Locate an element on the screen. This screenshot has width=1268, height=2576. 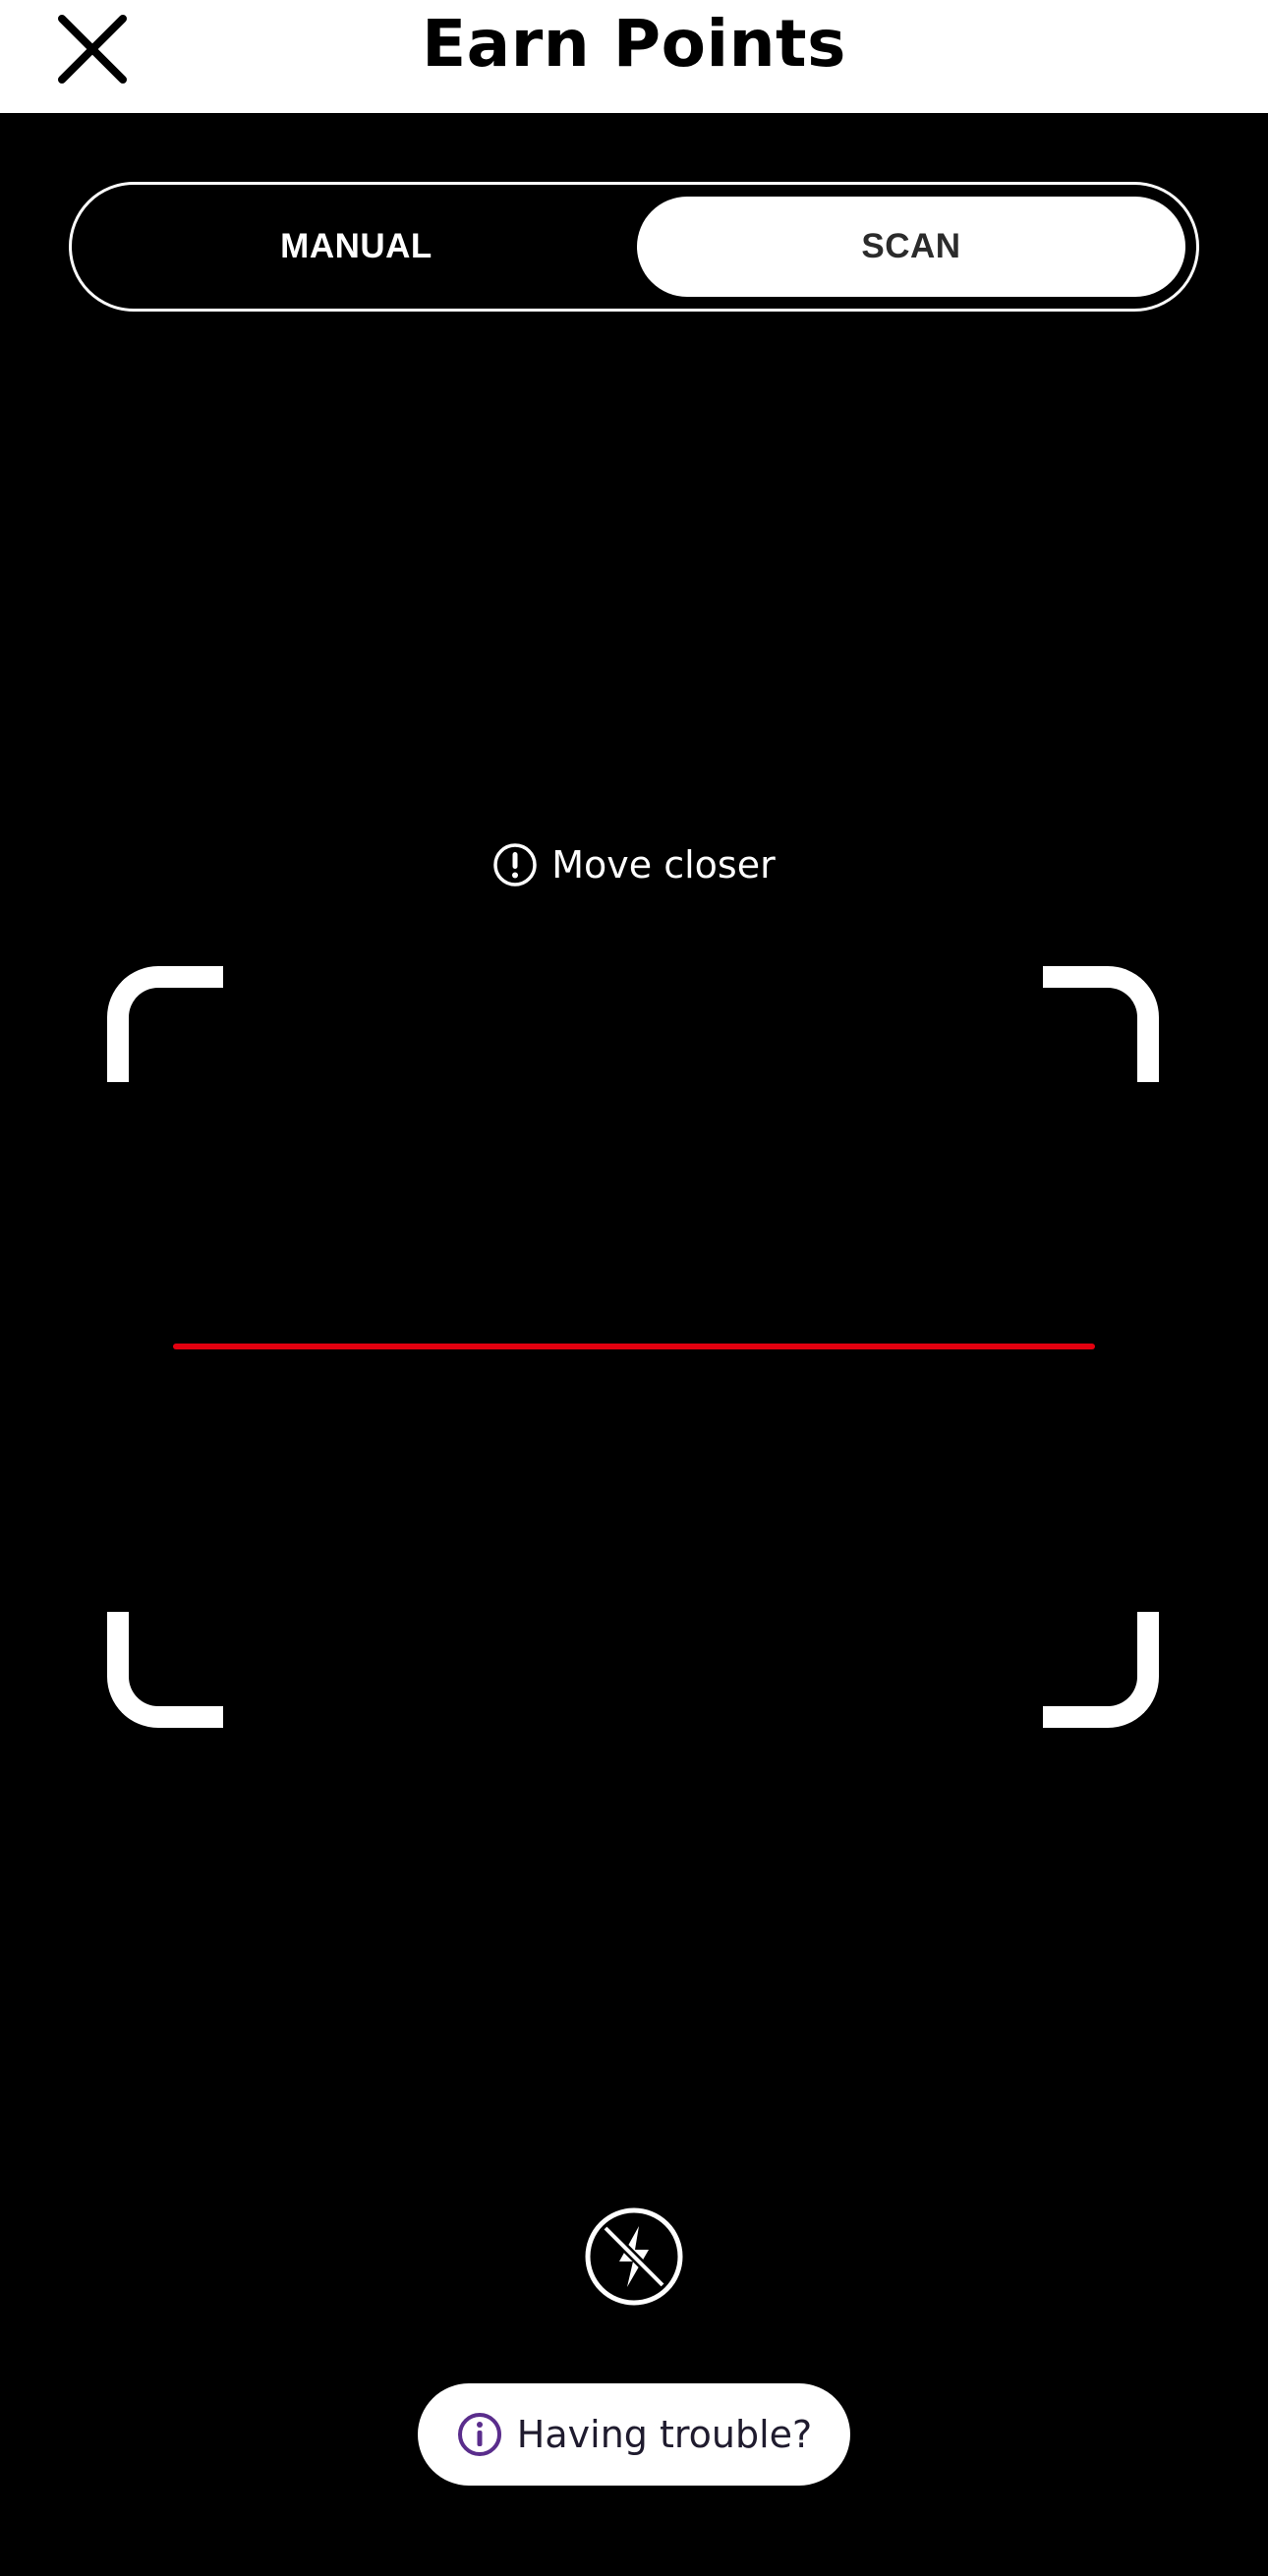
scan-frame-corner-bottom-right is located at coordinates (1101, 1670).